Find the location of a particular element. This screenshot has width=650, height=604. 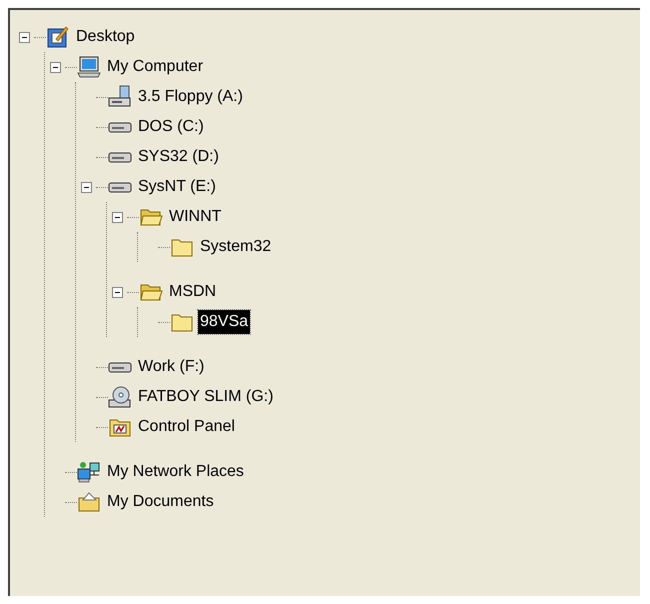

tree-item: My Computer is located at coordinates (155, 67).